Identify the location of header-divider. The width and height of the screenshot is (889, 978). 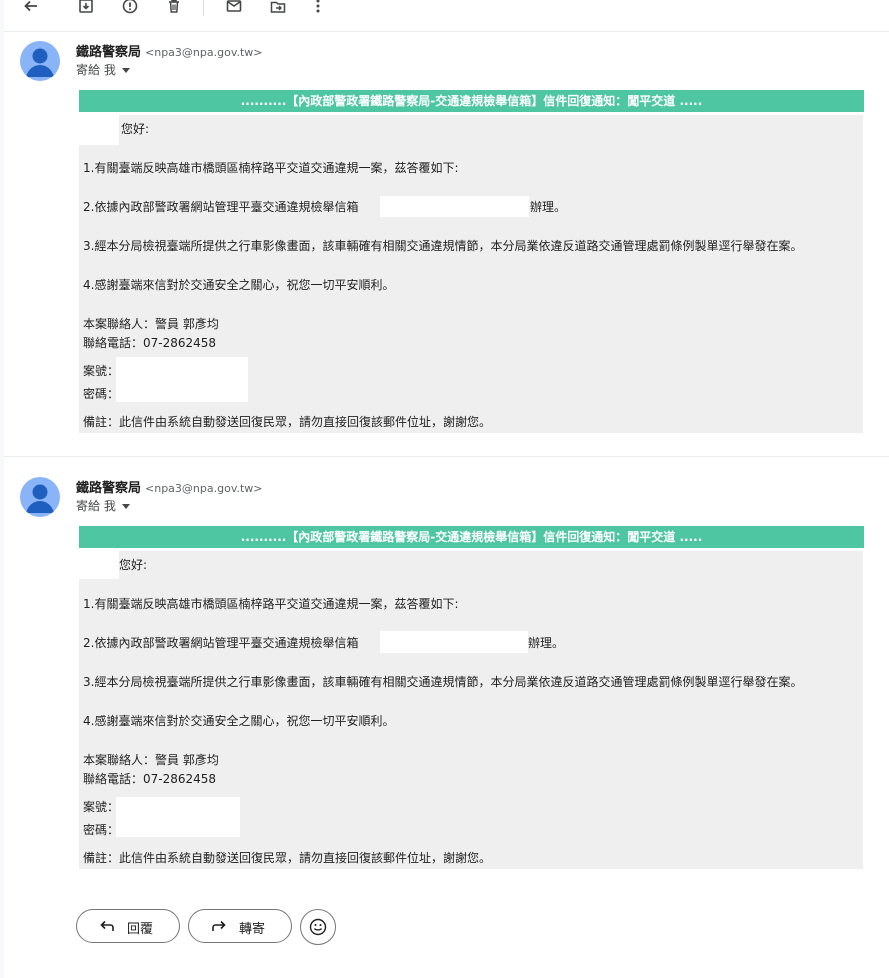
(446, 31).